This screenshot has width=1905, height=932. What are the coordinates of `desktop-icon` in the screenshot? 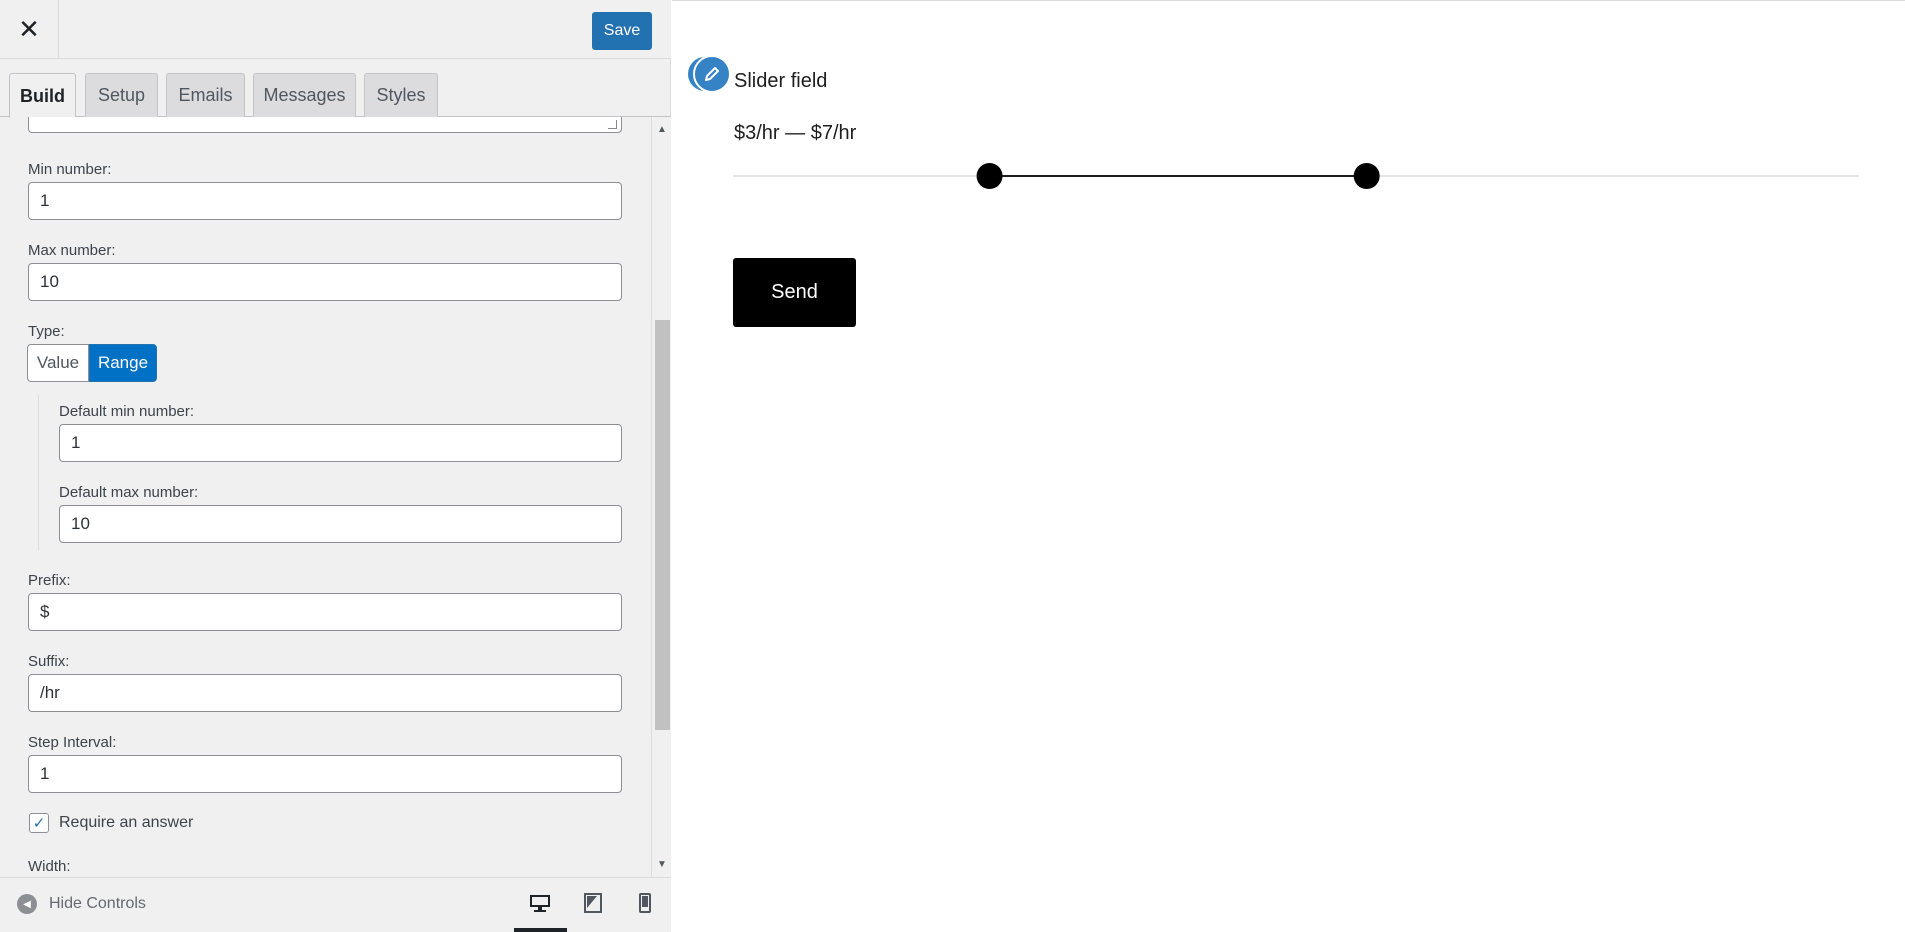 It's located at (540, 903).